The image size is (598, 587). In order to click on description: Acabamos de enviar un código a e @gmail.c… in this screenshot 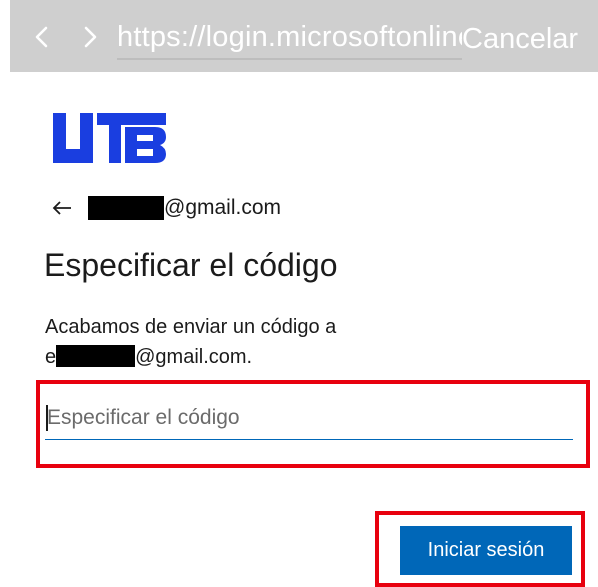, I will do `click(255, 342)`.